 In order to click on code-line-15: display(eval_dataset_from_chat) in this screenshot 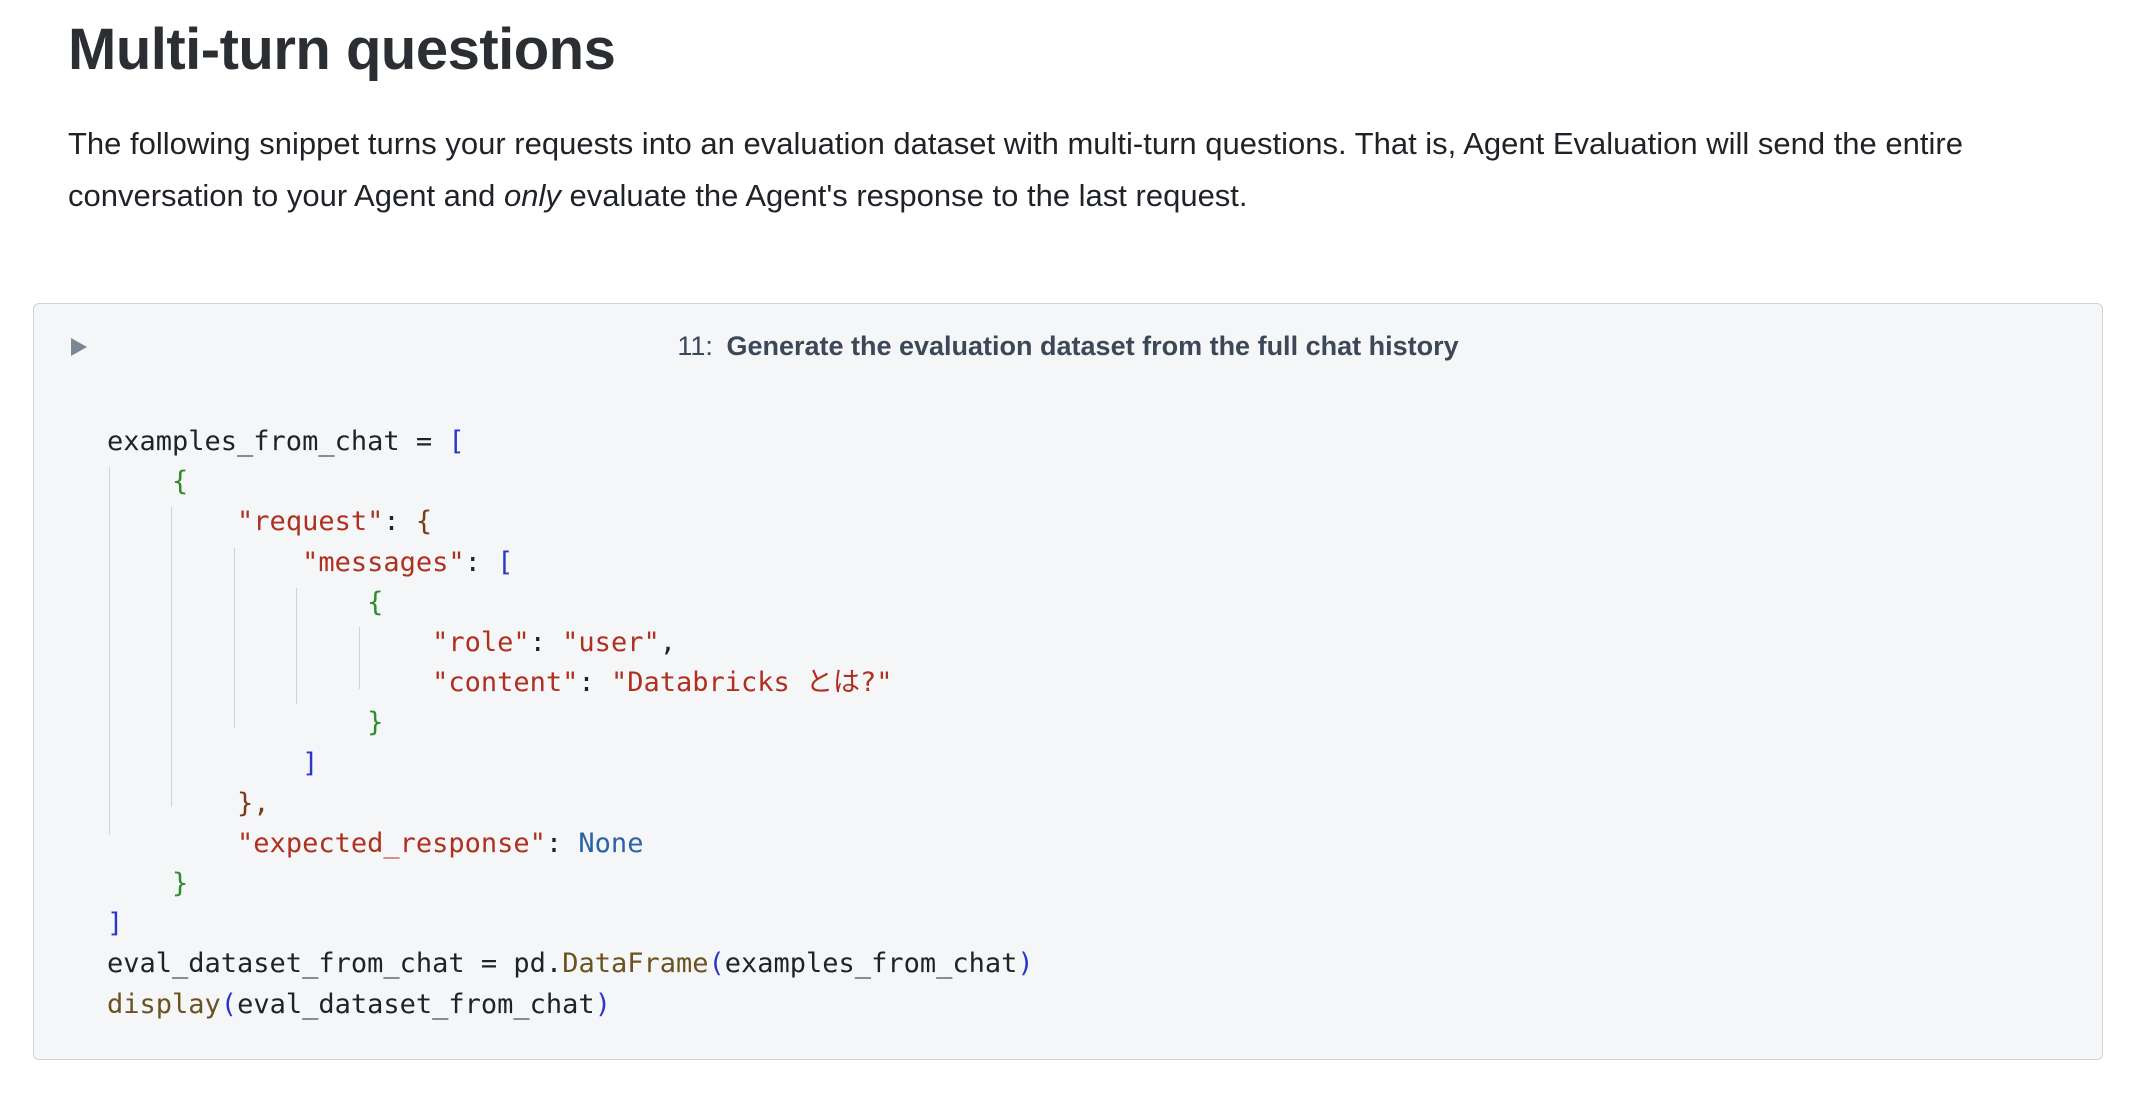, I will do `click(570, 1005)`.